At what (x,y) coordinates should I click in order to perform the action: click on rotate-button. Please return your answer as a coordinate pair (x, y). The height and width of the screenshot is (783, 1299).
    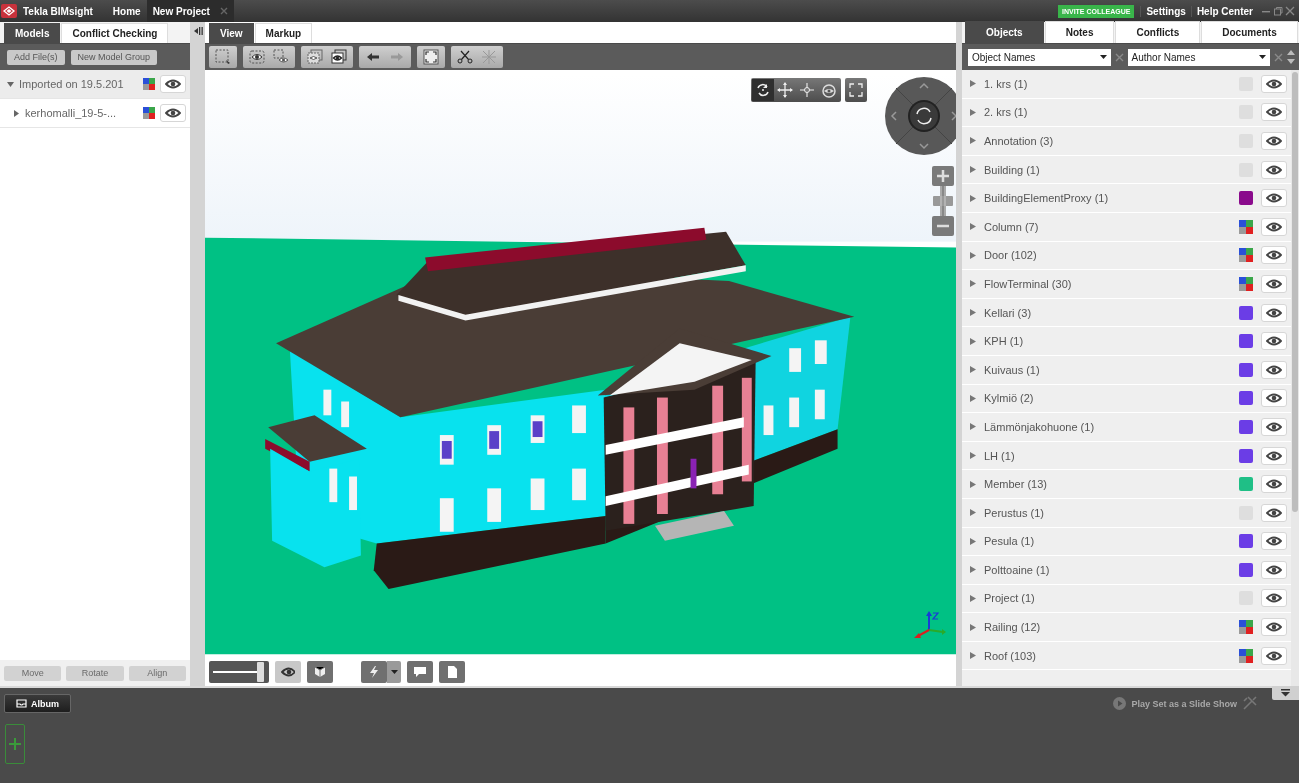
    Looking at the image, I should click on (763, 90).